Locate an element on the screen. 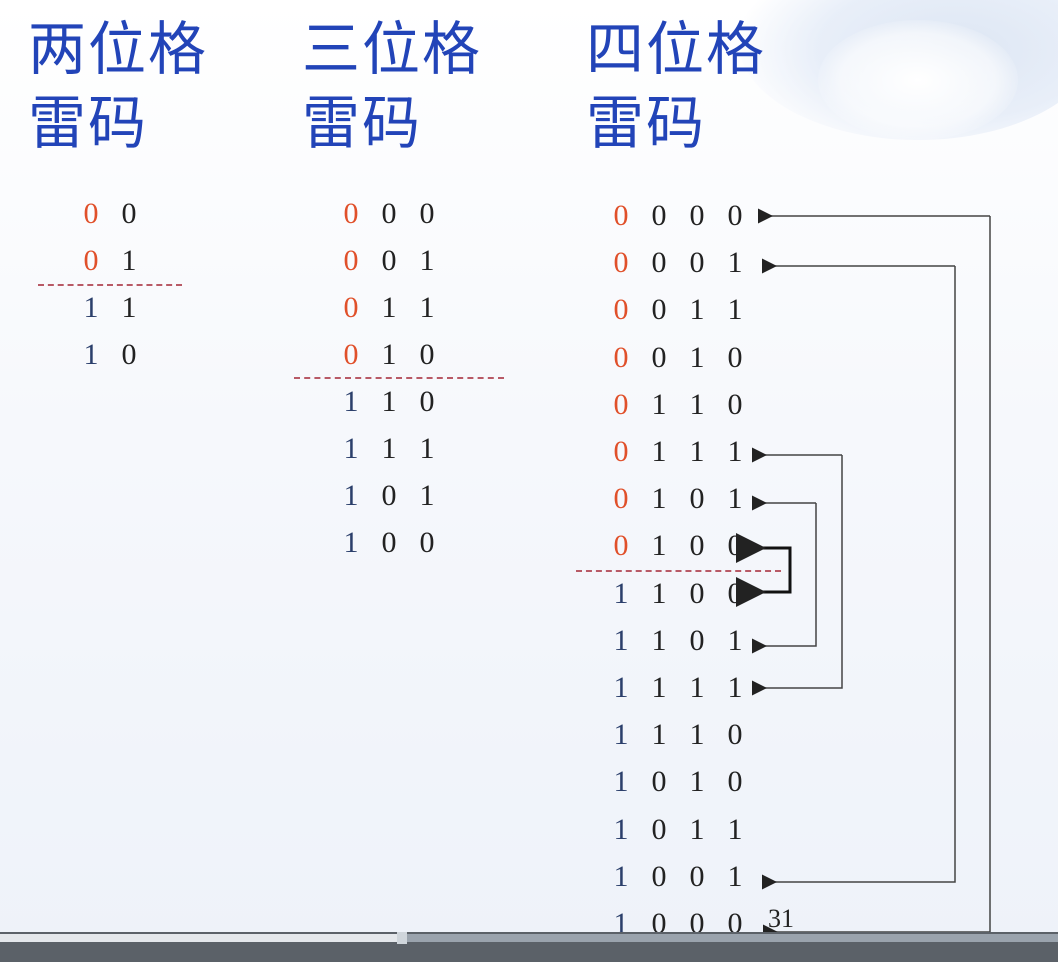  video-player-bar is located at coordinates (529, 947).